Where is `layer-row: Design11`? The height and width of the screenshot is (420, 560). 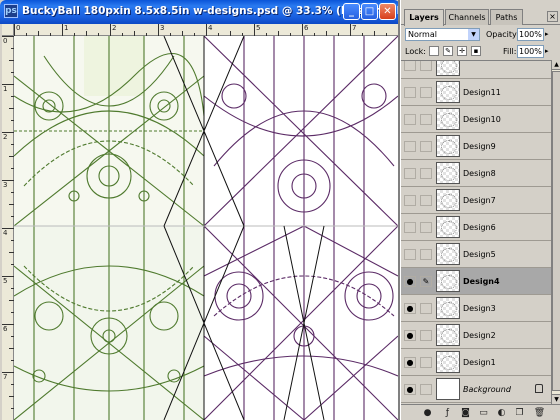
layer-row: Design11 is located at coordinates (476, 92).